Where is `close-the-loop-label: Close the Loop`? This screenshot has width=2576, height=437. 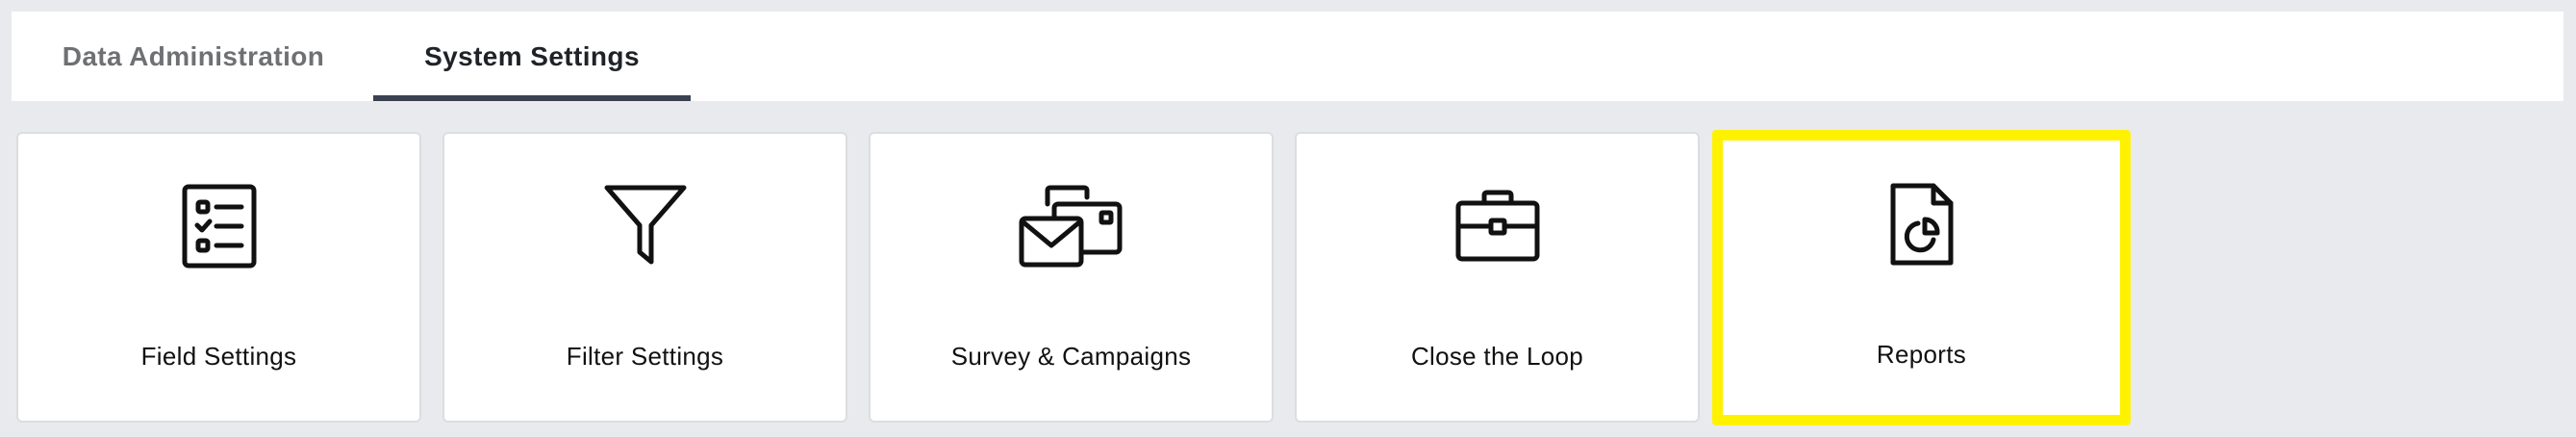
close-the-loop-label: Close the Loop is located at coordinates (1497, 356).